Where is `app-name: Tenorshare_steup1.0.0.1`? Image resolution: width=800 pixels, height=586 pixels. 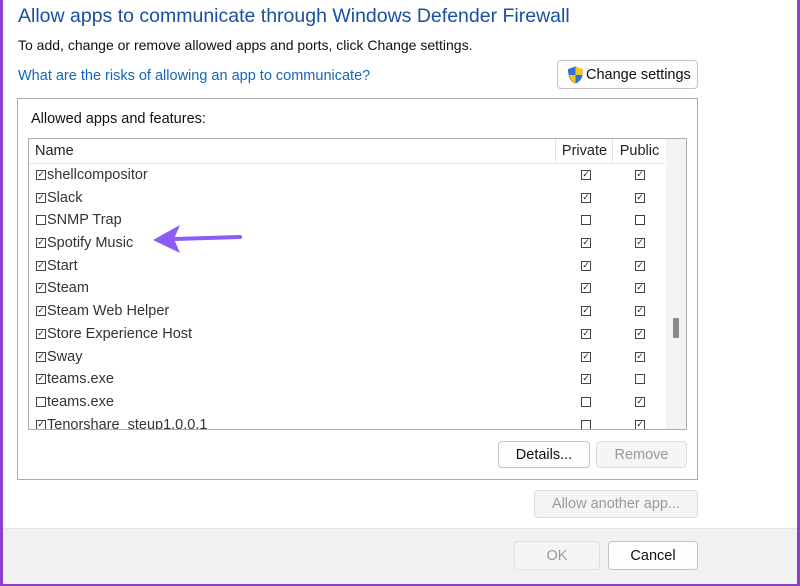 app-name: Tenorshare_steup1.0.0.1 is located at coordinates (127, 423).